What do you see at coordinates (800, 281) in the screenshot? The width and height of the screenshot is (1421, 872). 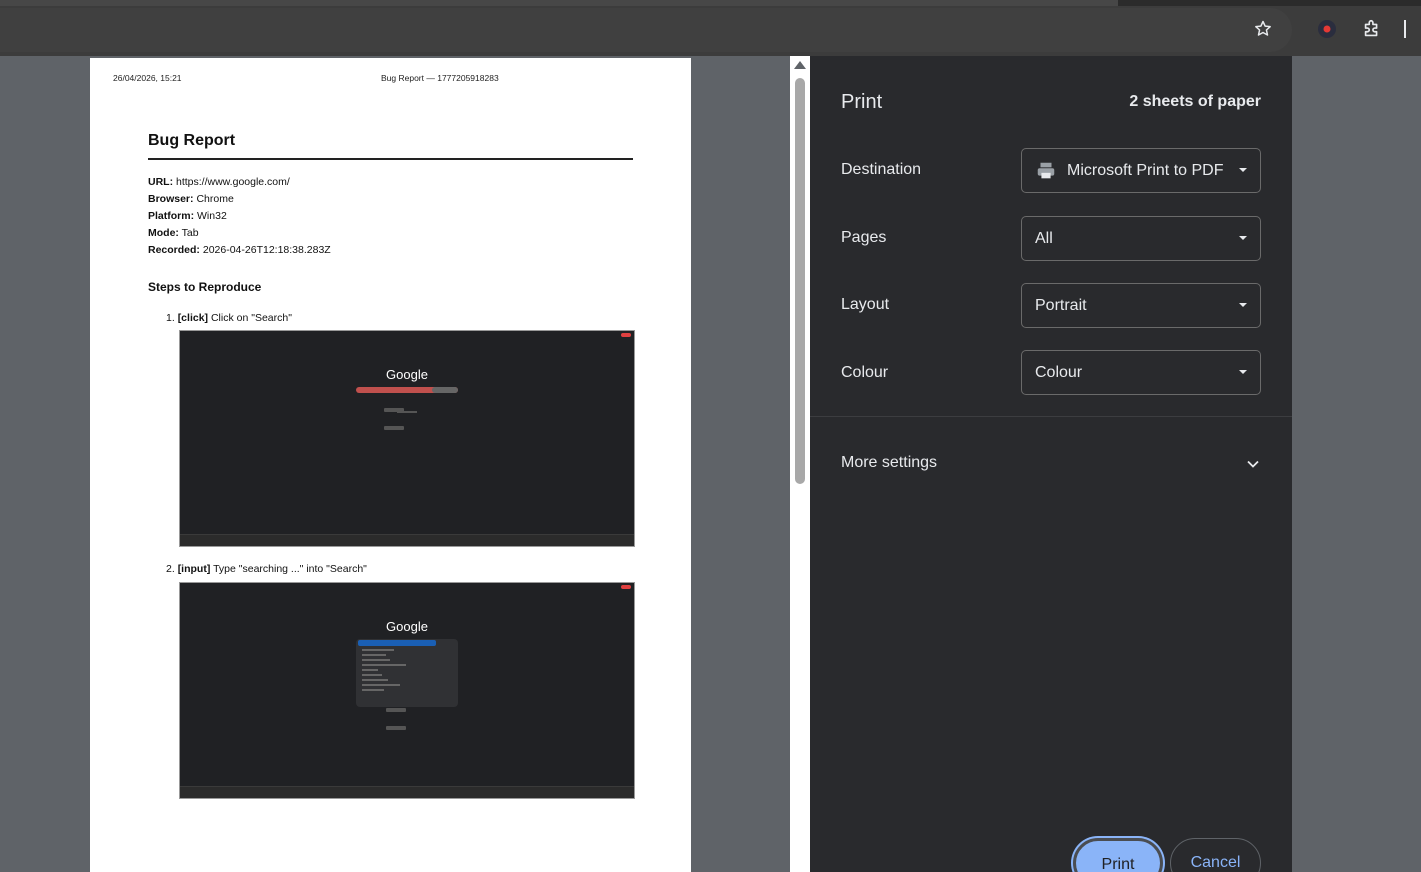 I see `scroll-thumb` at bounding box center [800, 281].